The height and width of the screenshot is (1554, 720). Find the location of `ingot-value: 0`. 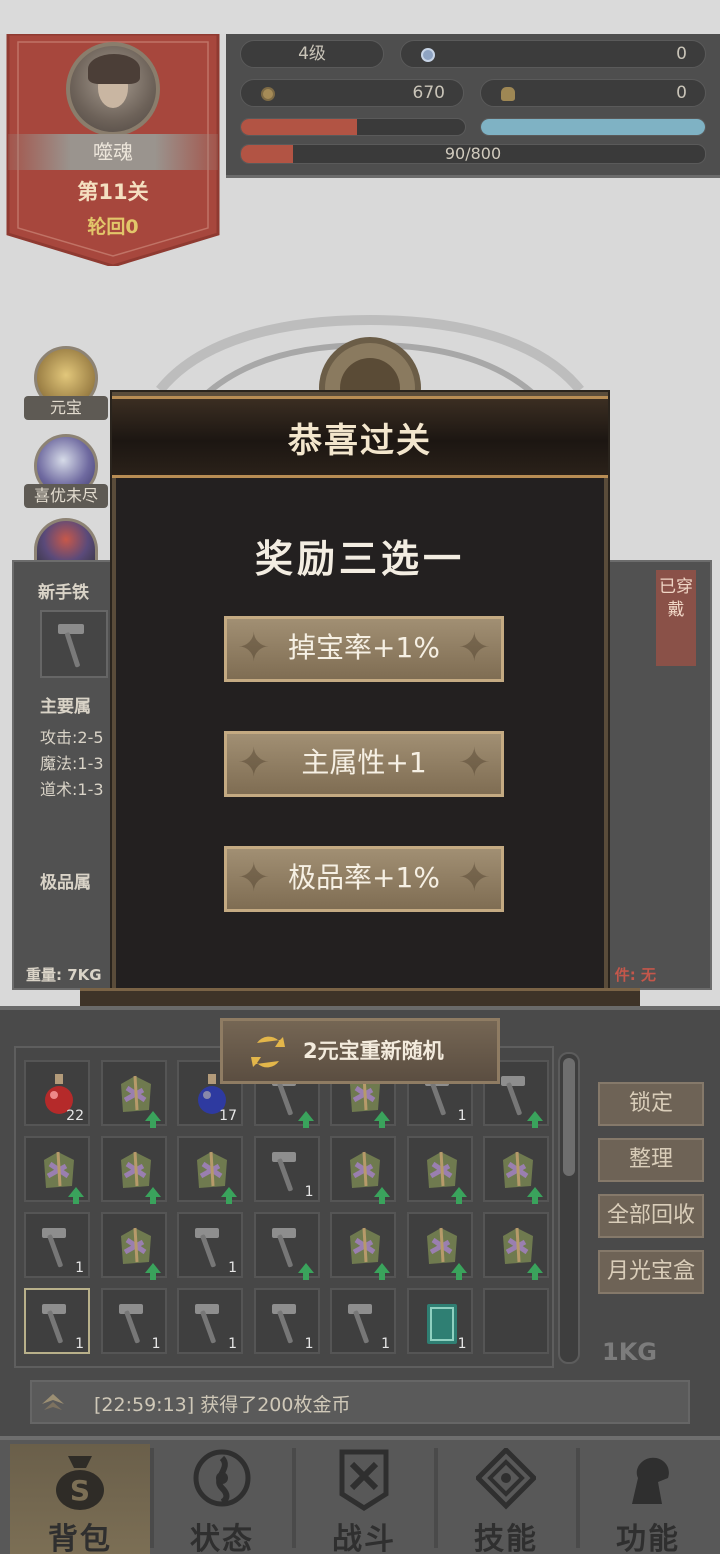

ingot-value: 0 is located at coordinates (681, 93).